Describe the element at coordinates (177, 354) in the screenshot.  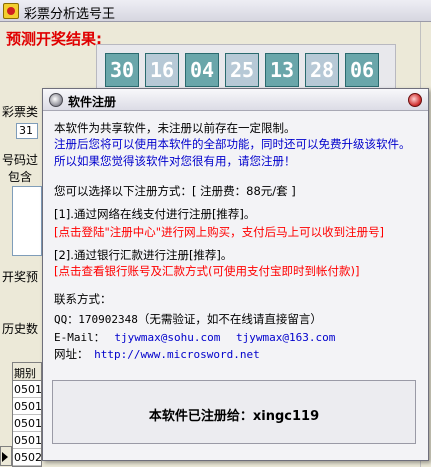
I see `site-link: http://www.microsword.net` at that location.